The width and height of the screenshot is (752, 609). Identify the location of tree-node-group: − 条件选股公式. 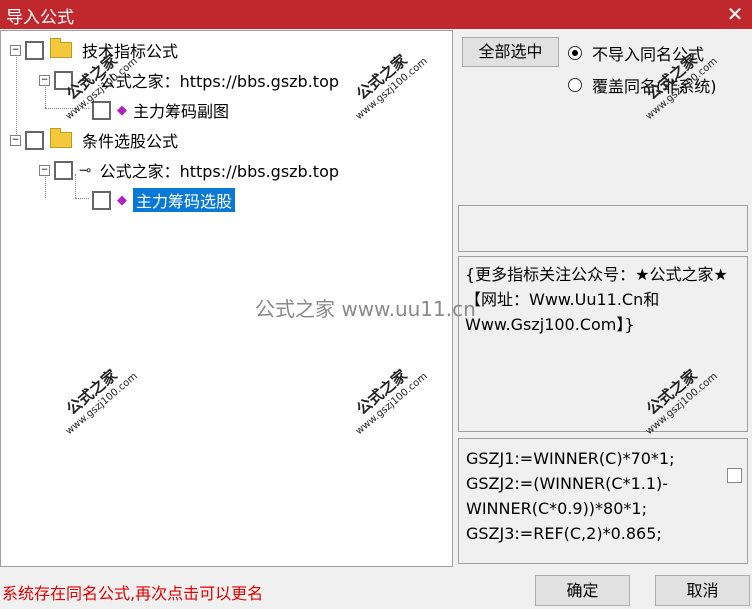
(94, 140).